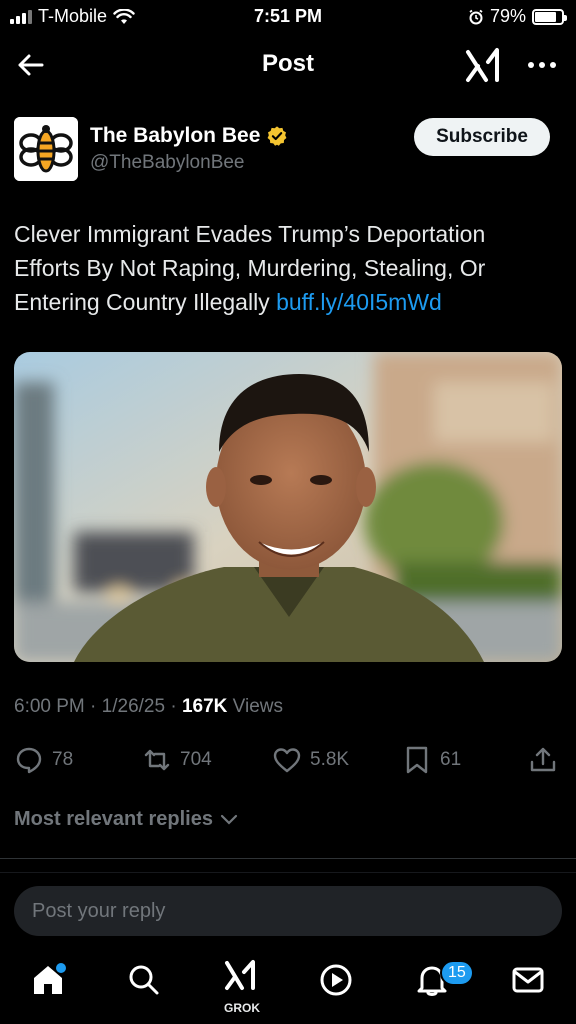 The width and height of the screenshot is (576, 1024). I want to click on share-icon, so click(543, 759).